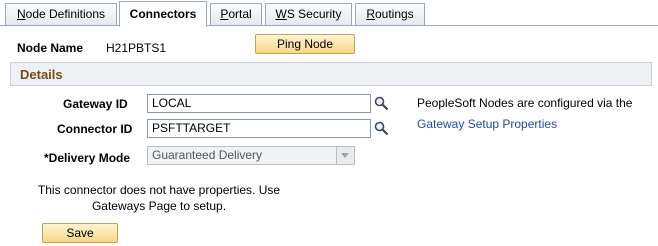 This screenshot has width=658, height=246. What do you see at coordinates (95, 129) in the screenshot?
I see `connector-id-label: Connector ID` at bounding box center [95, 129].